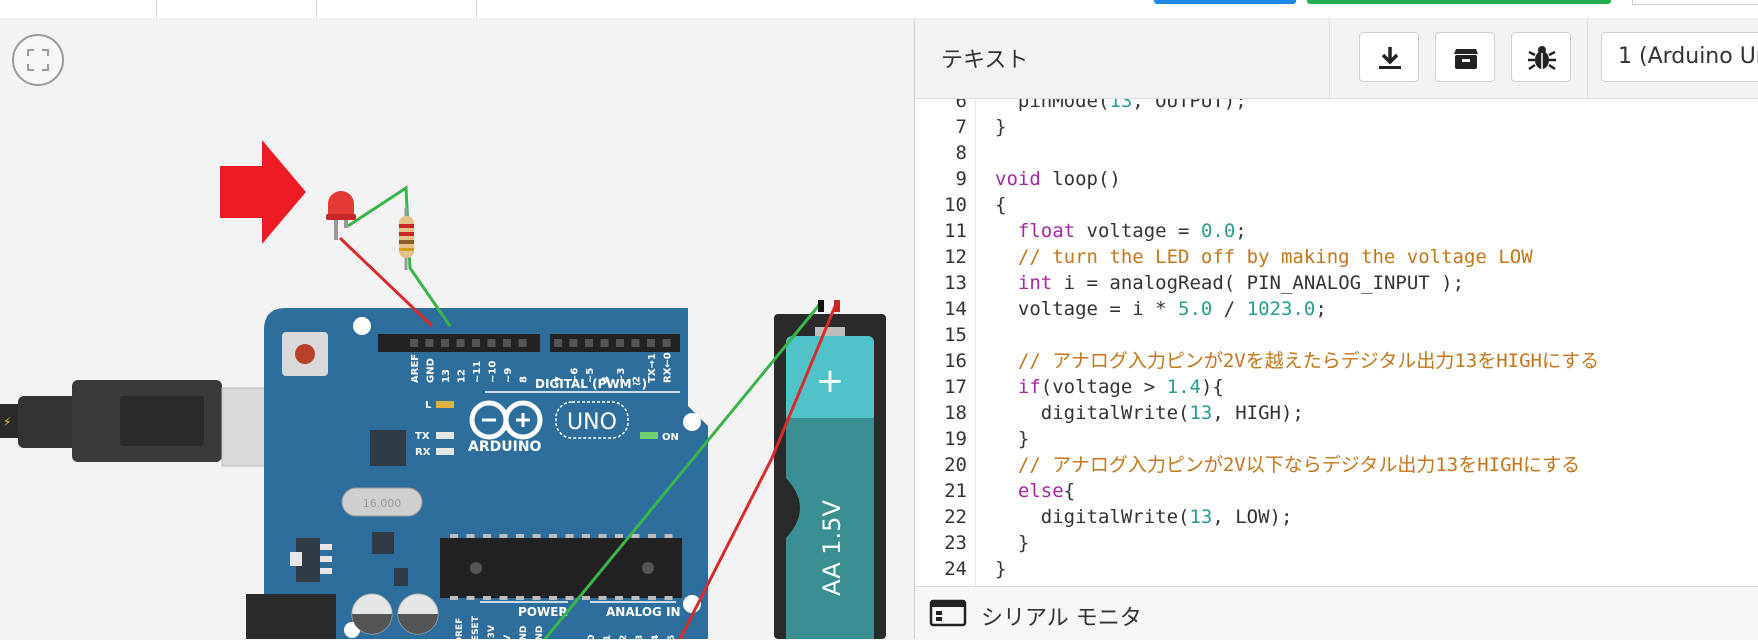 This screenshot has width=1758, height=640. I want to click on line-number: 11, so click(955, 231).